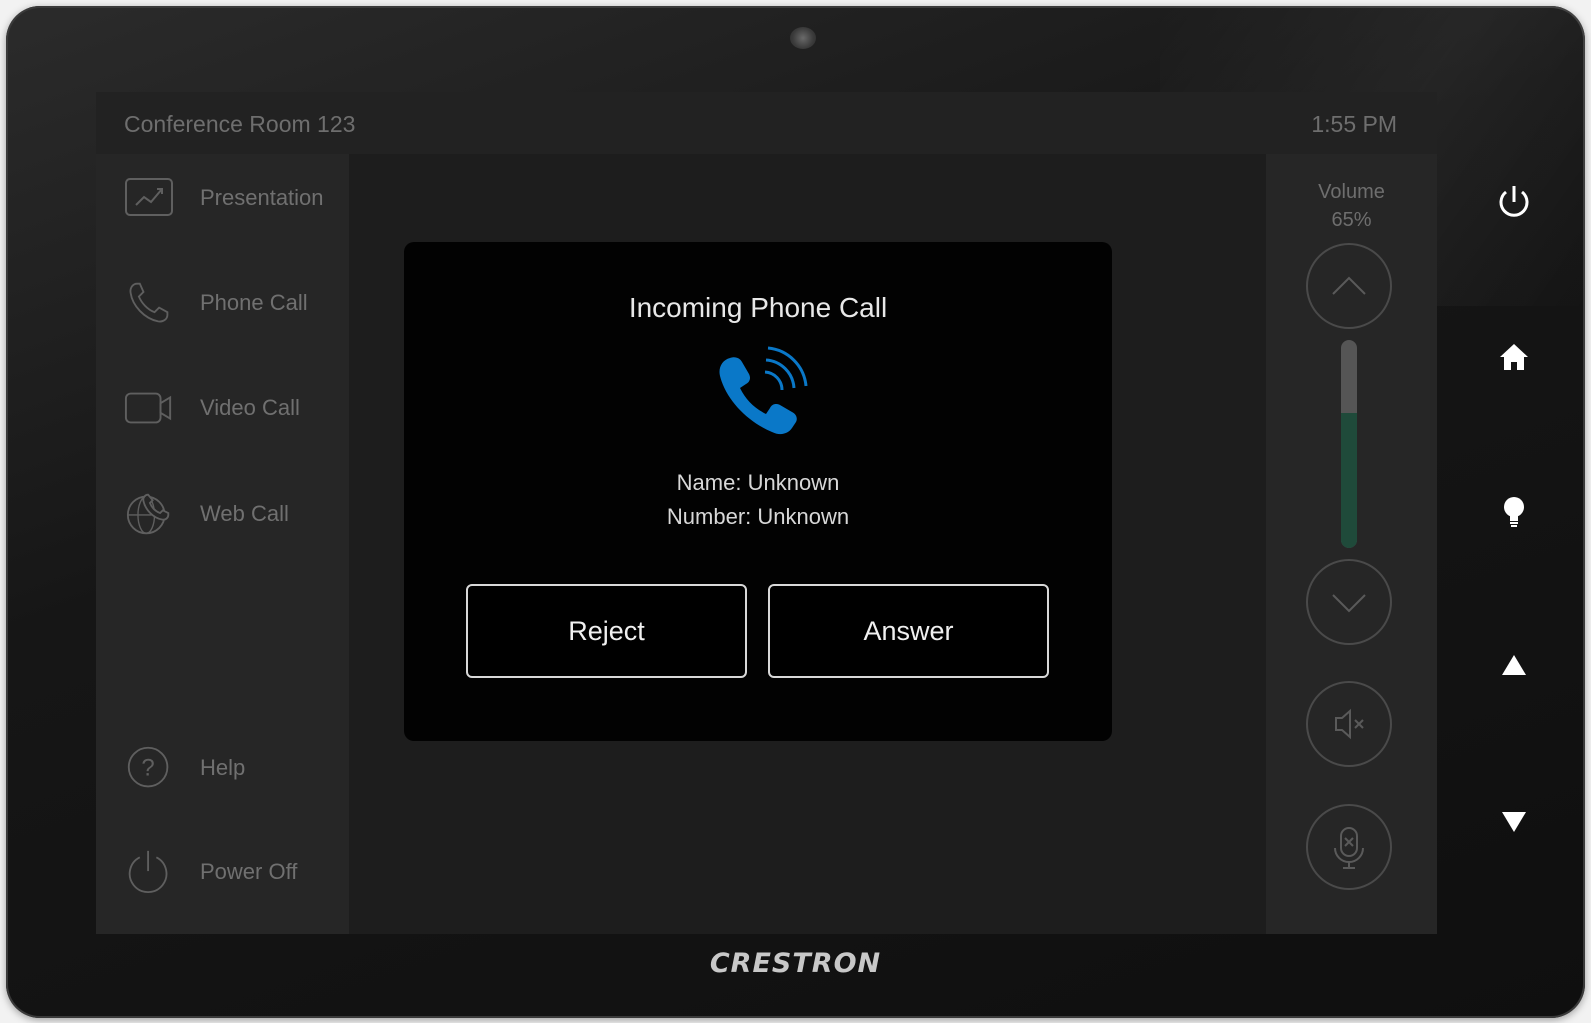 The width and height of the screenshot is (1591, 1023). What do you see at coordinates (254, 302) in the screenshot?
I see `sidebar-item-label: Phone Call` at bounding box center [254, 302].